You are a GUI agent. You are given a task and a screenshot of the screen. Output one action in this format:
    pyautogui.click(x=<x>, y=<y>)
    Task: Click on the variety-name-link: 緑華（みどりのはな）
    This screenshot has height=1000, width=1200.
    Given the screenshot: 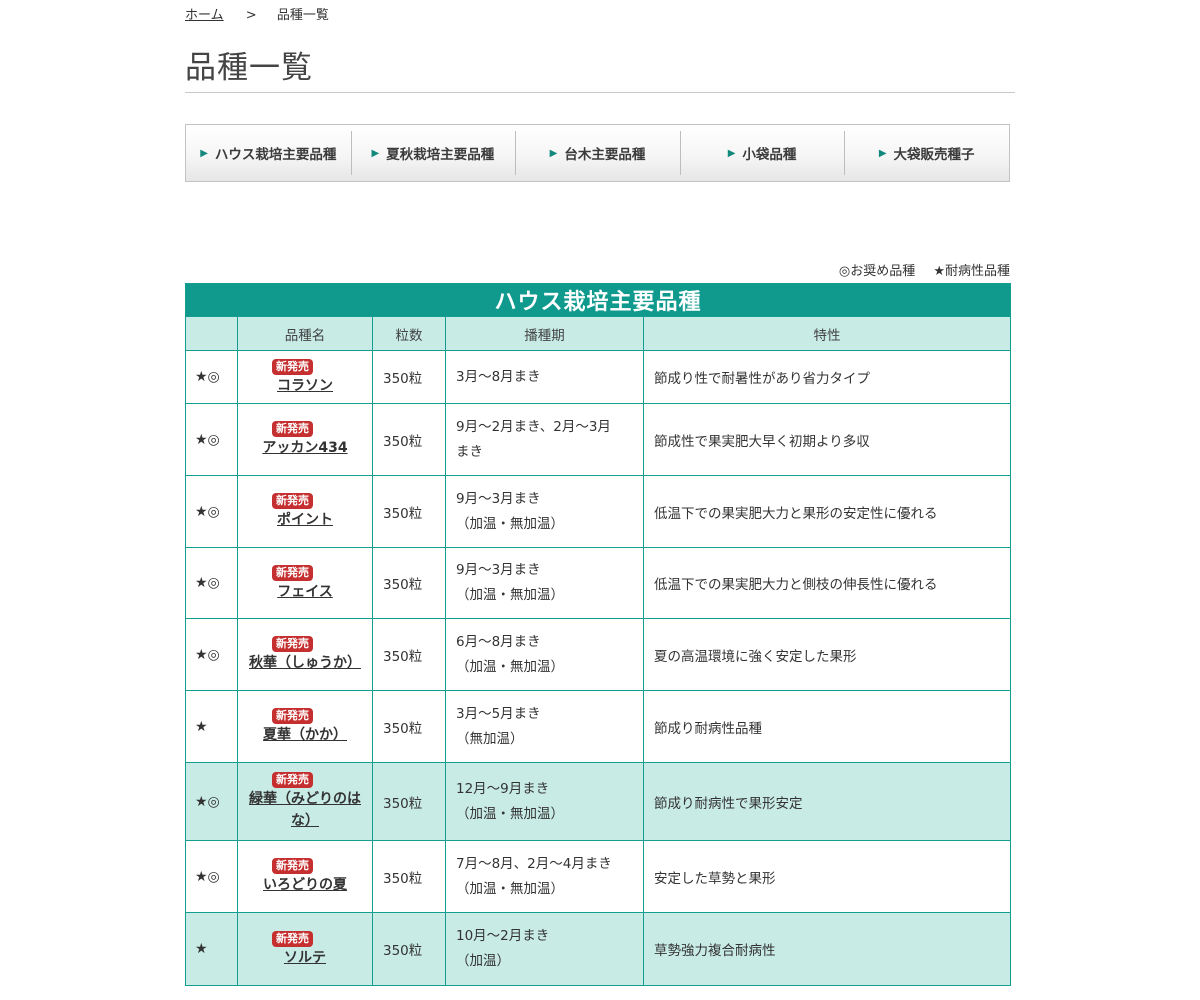 What is the action you would take?
    pyautogui.click(x=305, y=810)
    